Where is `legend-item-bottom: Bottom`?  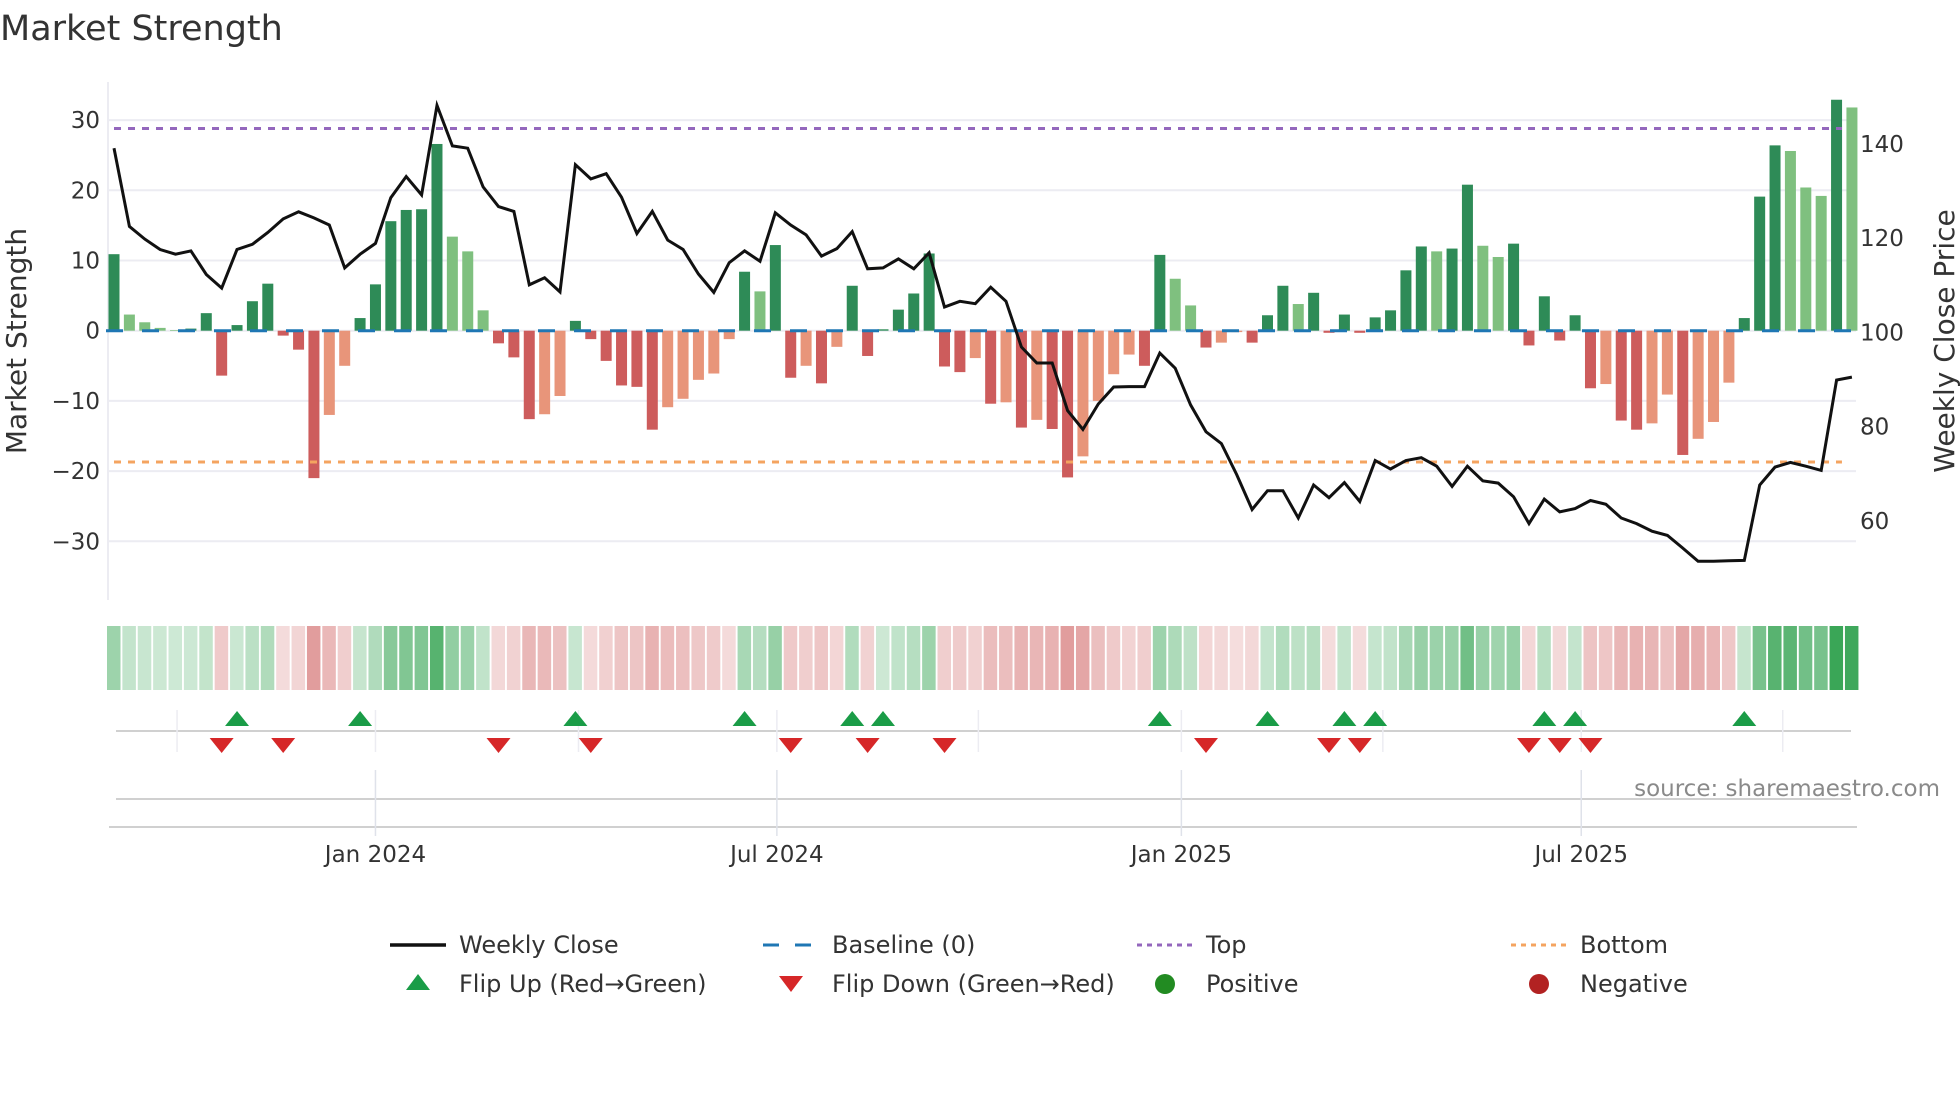 legend-item-bottom: Bottom is located at coordinates (1589, 945).